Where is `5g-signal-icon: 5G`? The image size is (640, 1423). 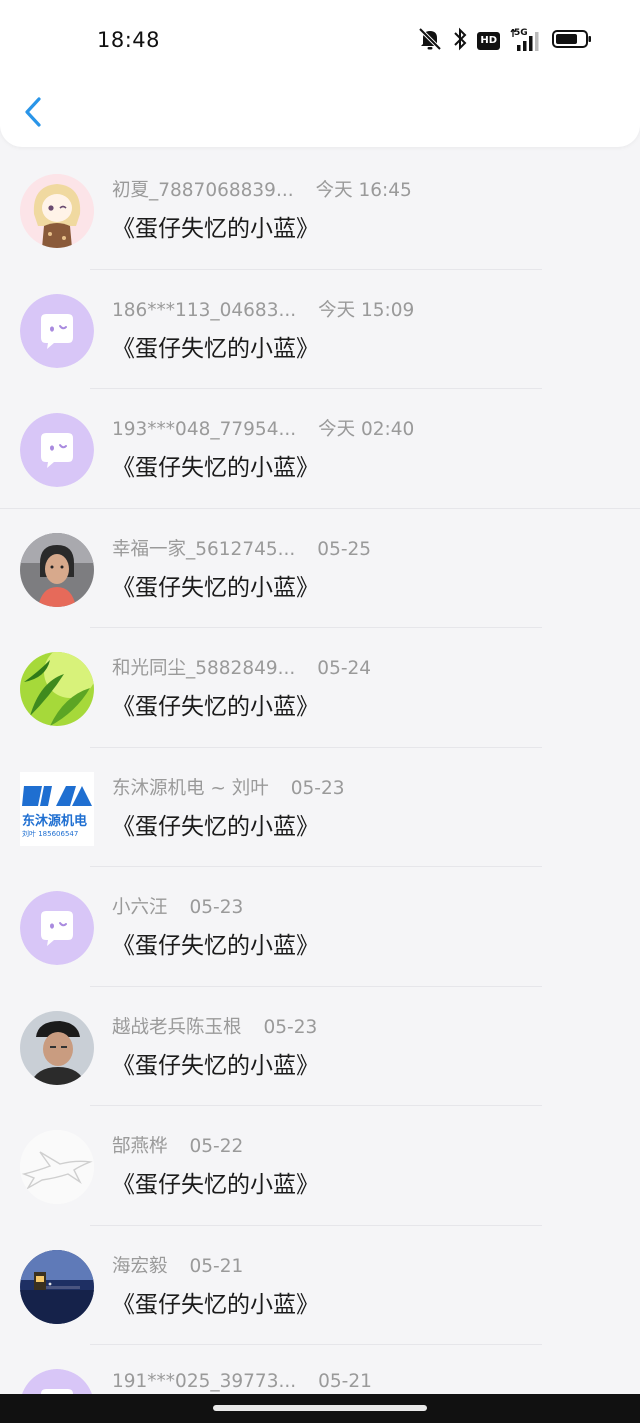
5g-signal-icon: 5G is located at coordinates (526, 40).